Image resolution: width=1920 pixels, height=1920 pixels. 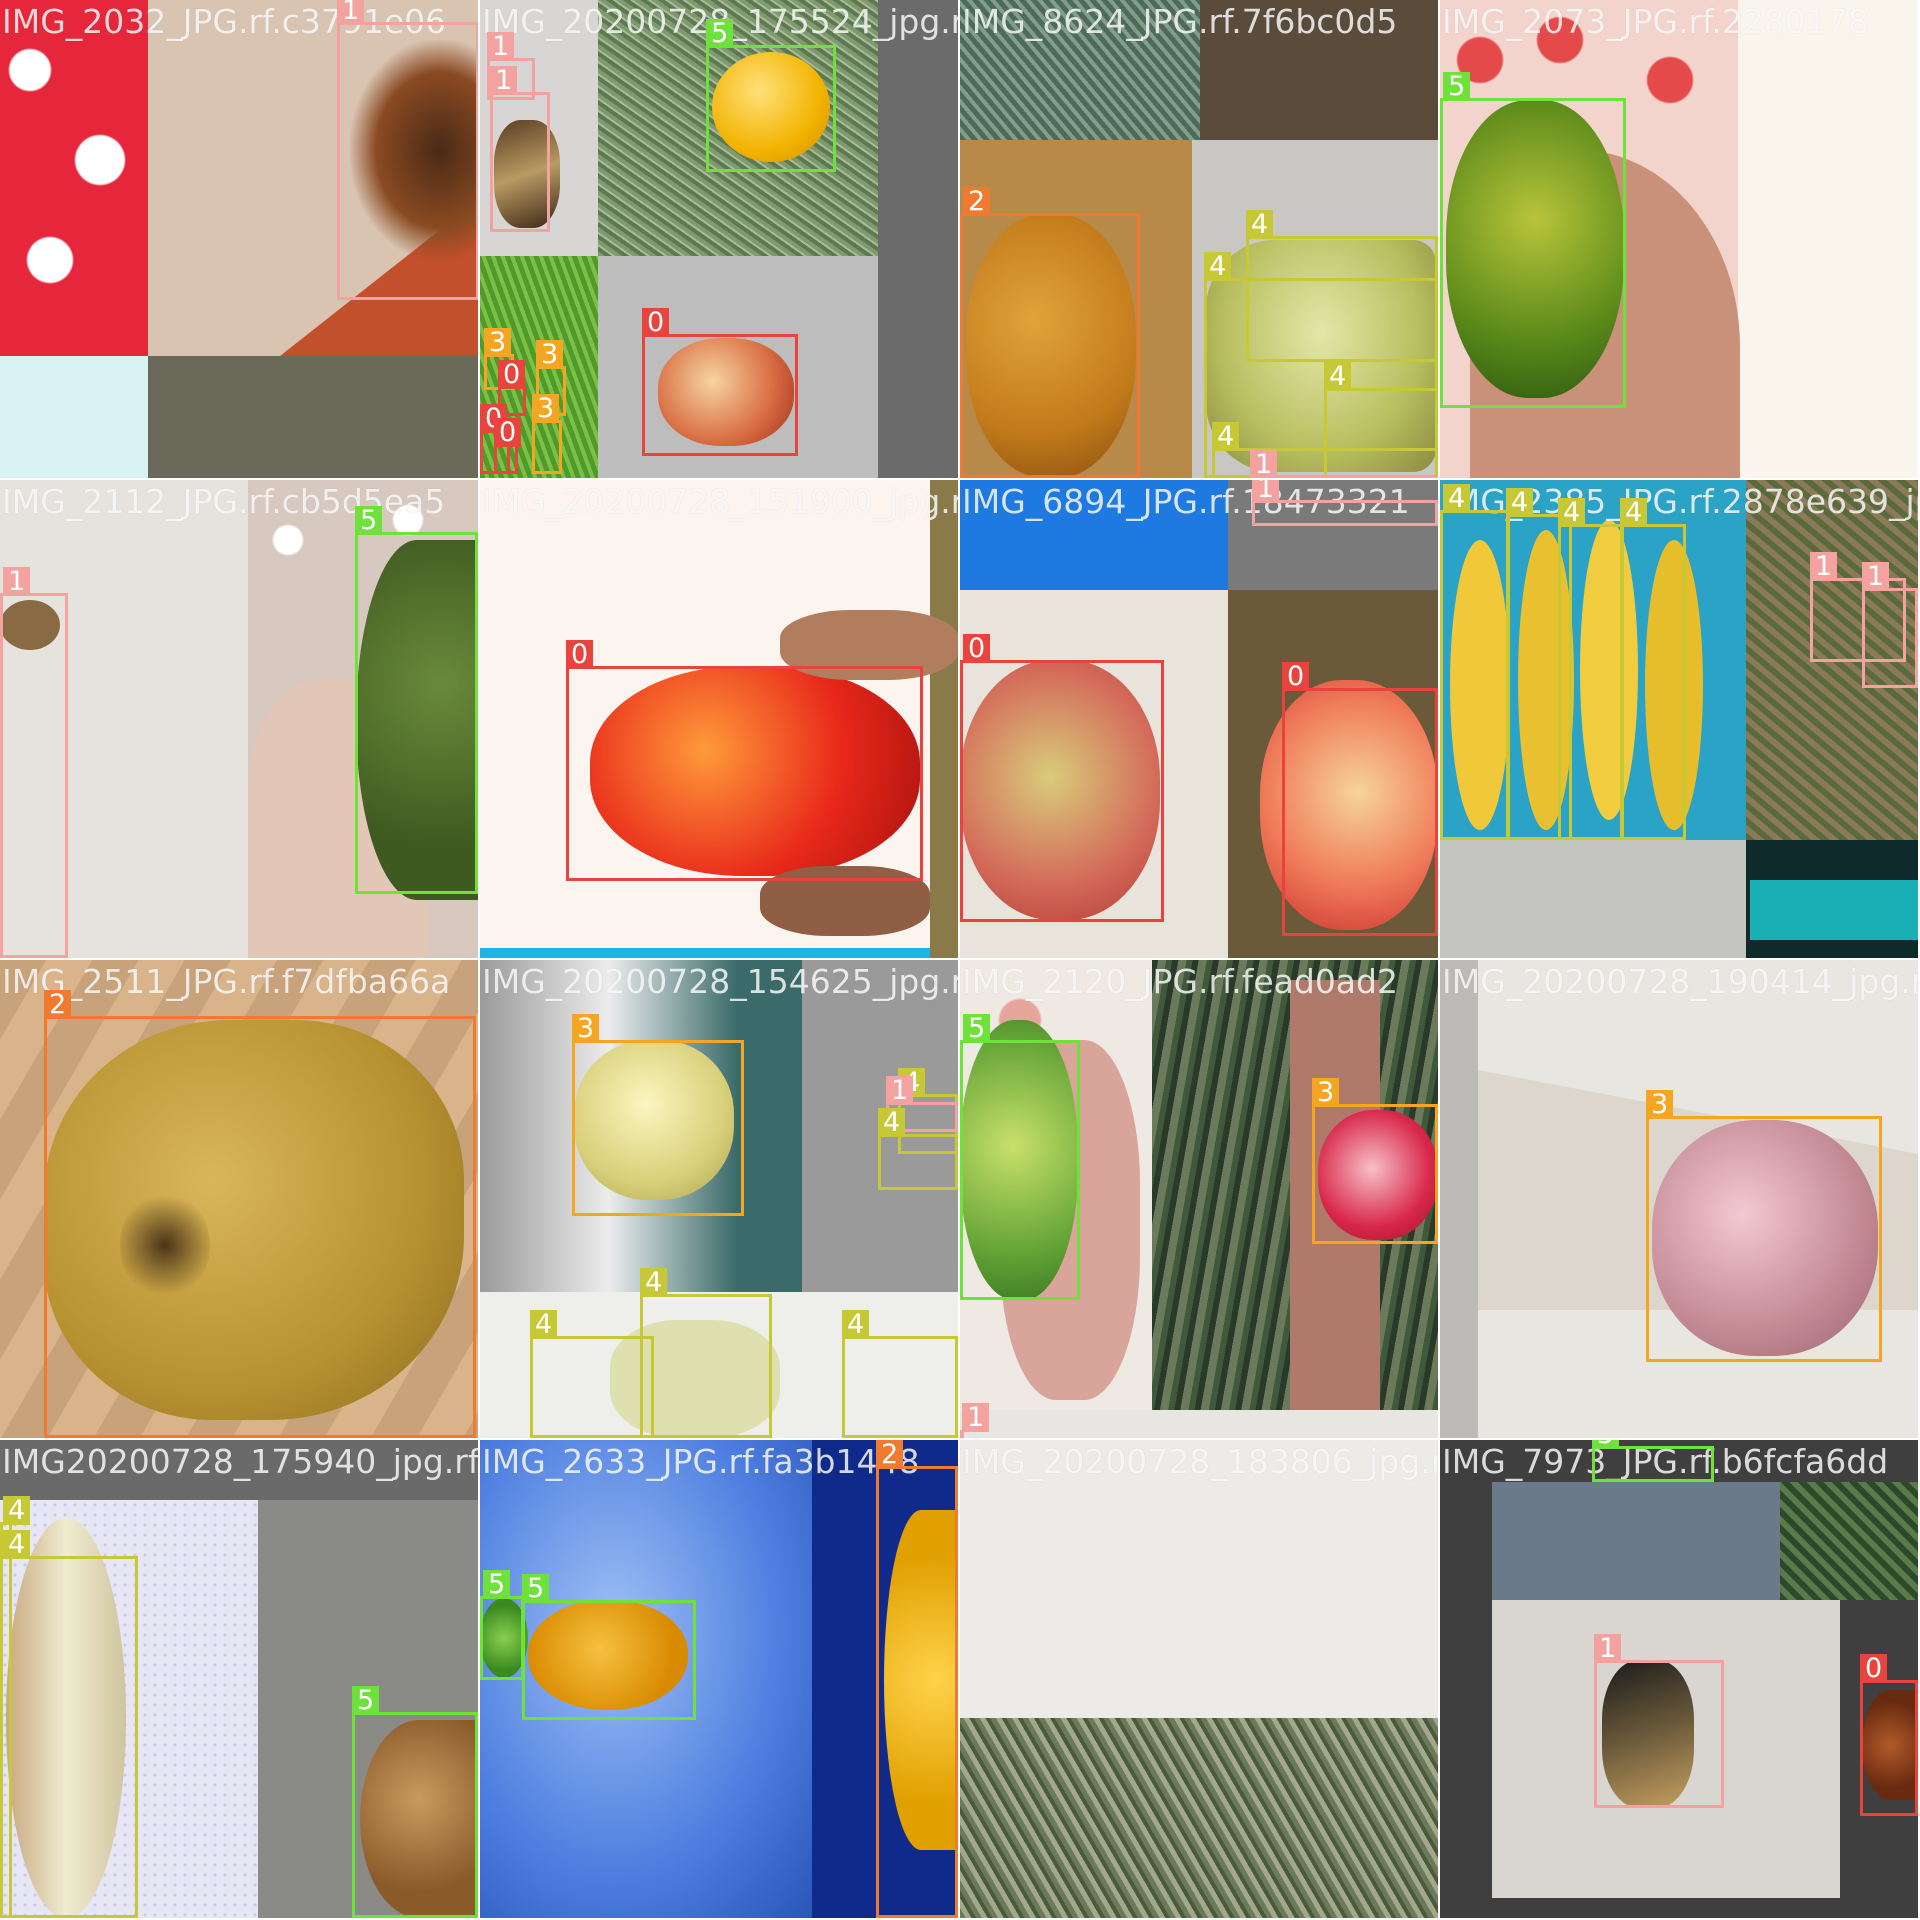 I want to click on mosaic-tile: IMG_2633_JPG.rf.fa3b1448 2 5 5, so click(x=719, y=1679).